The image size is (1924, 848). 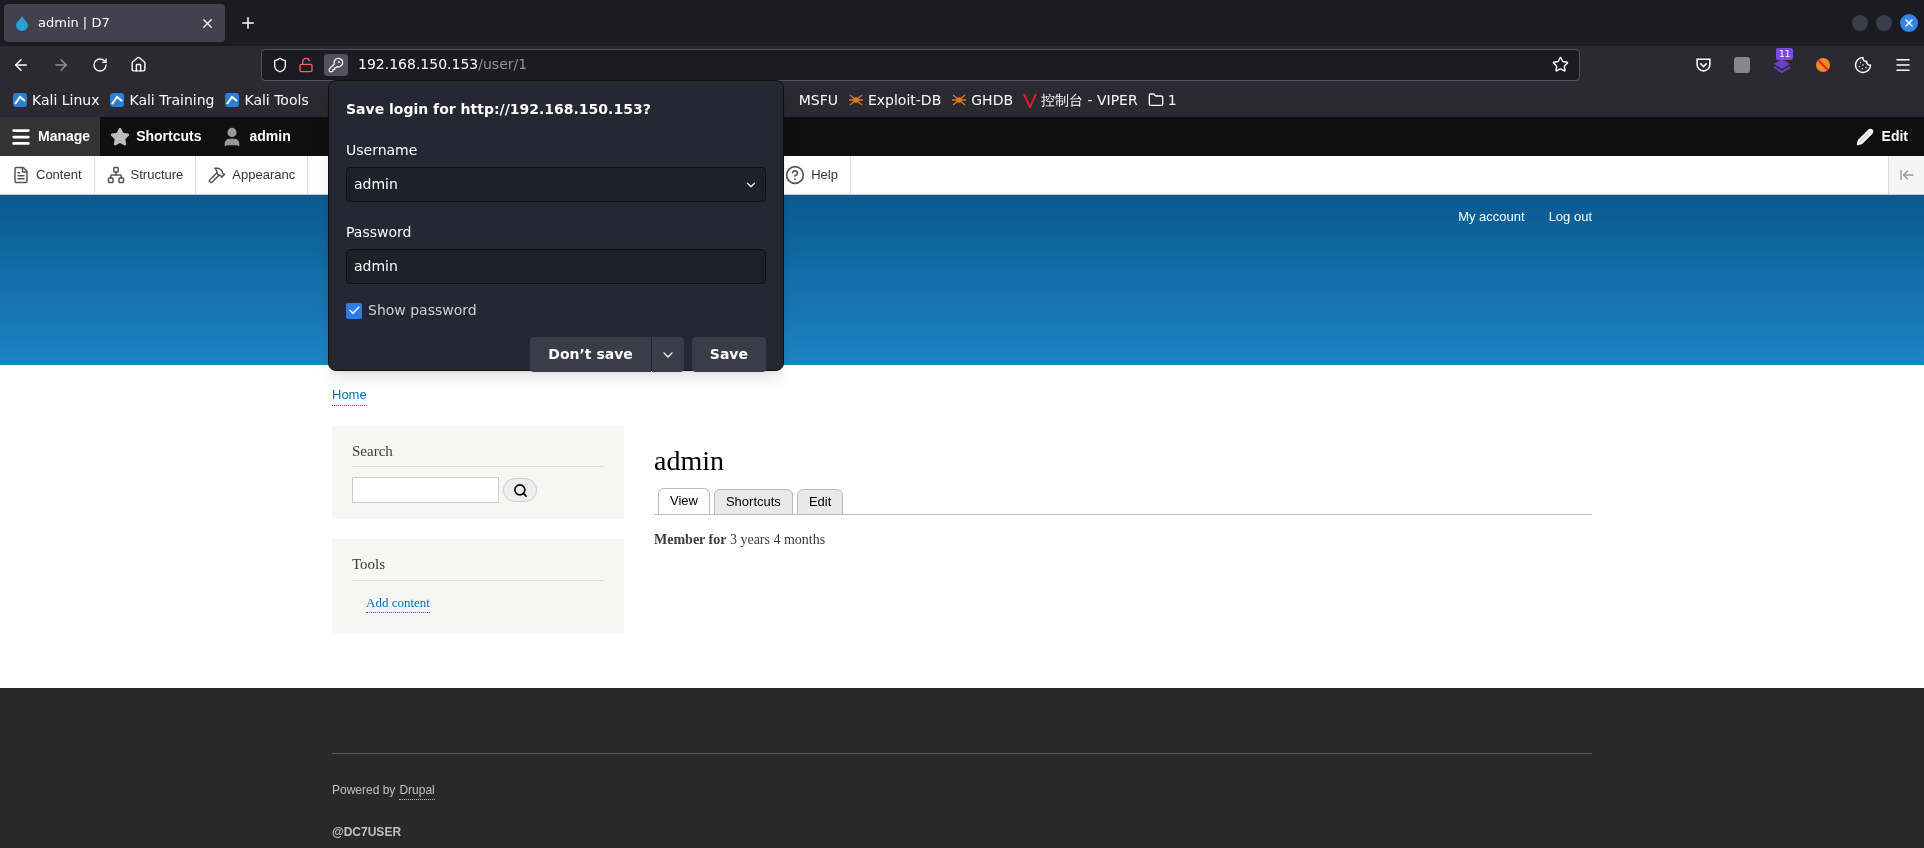 I want to click on v-logo-icon, so click(x=1030, y=100).